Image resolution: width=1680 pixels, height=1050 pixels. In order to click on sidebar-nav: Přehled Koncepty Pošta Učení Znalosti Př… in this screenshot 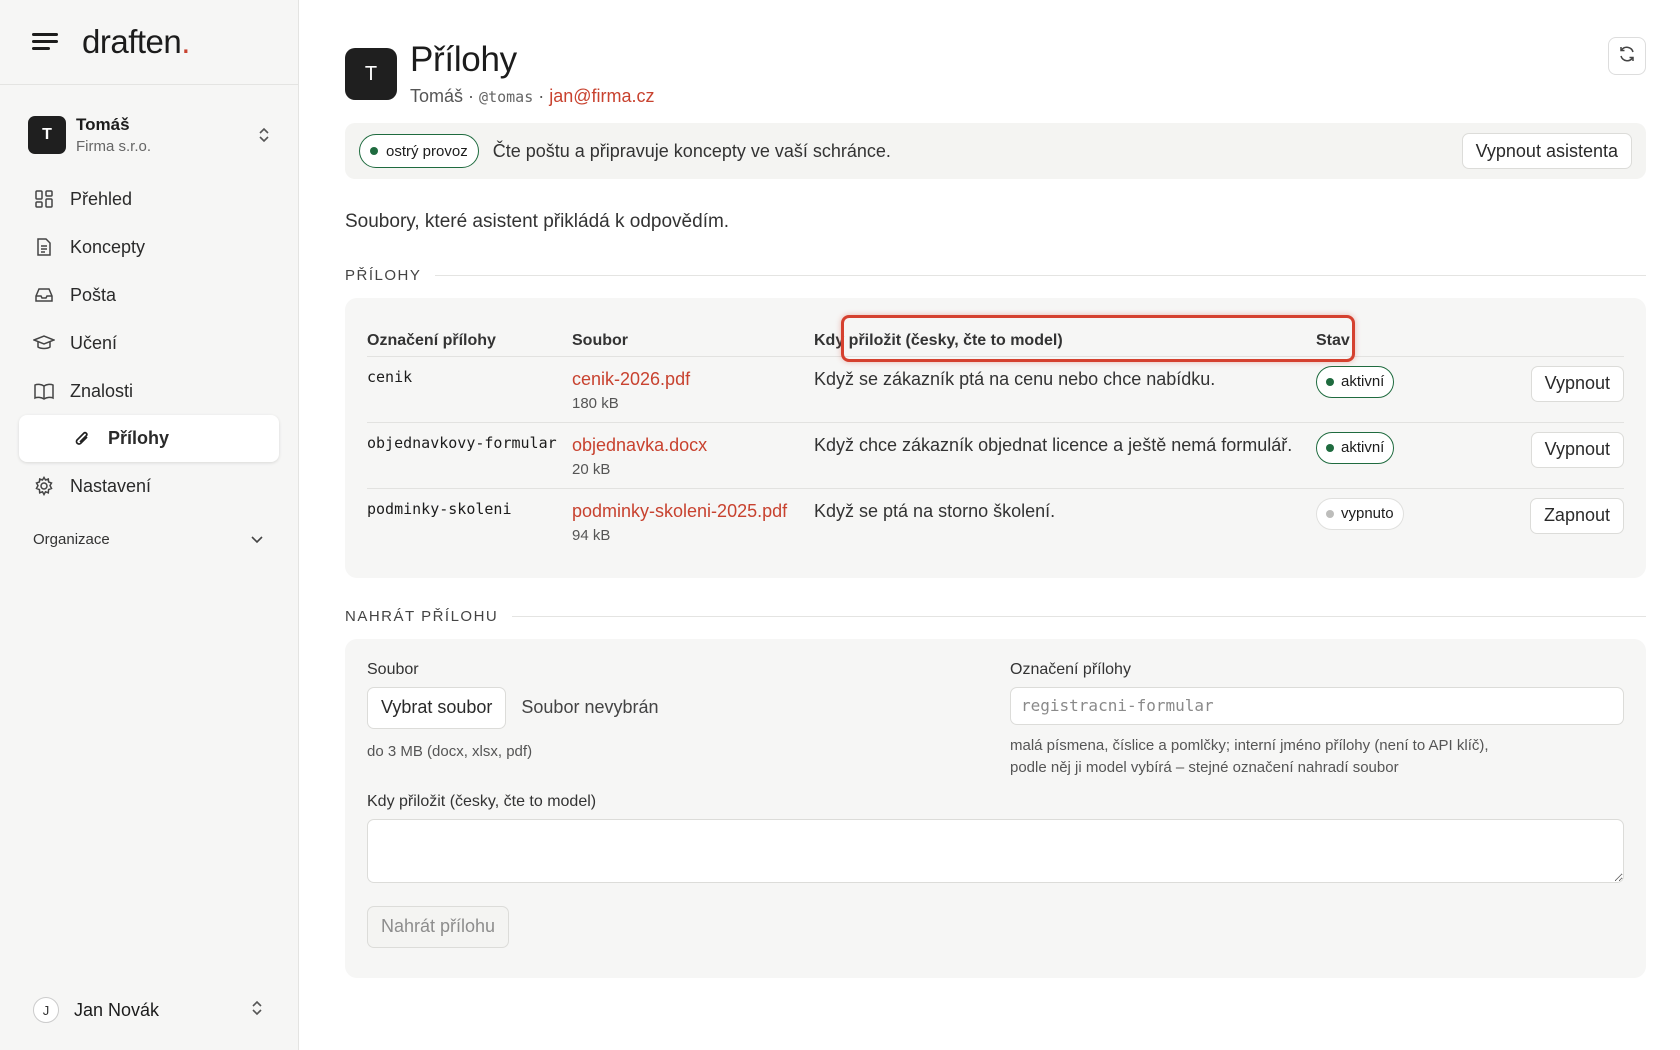, I will do `click(149, 365)`.